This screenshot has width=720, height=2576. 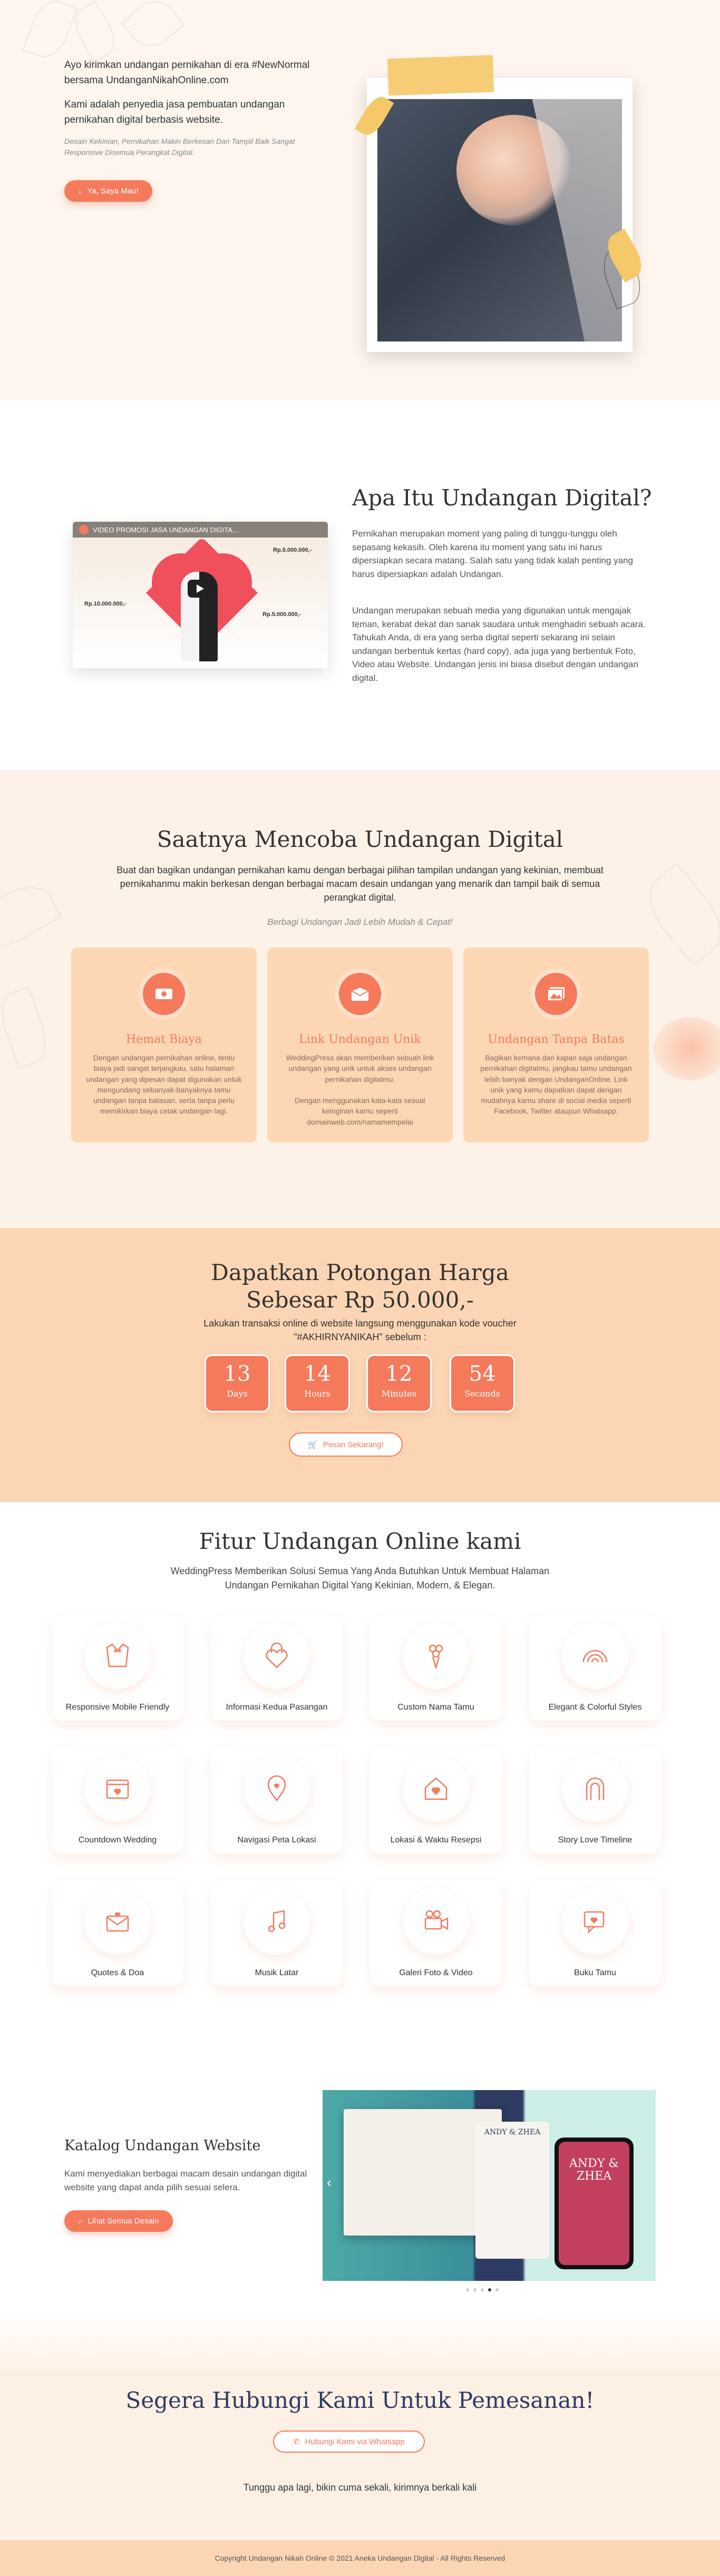 I want to click on play-button, so click(x=200, y=589).